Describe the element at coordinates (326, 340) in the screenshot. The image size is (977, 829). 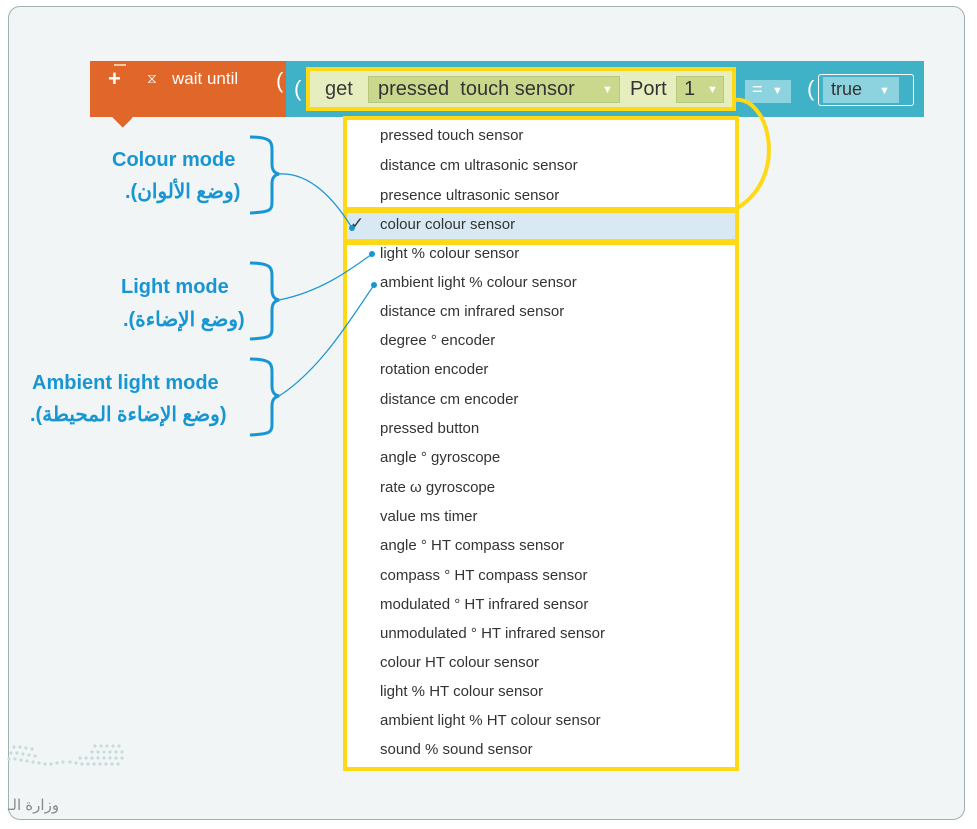
I see `ambient-connector` at that location.